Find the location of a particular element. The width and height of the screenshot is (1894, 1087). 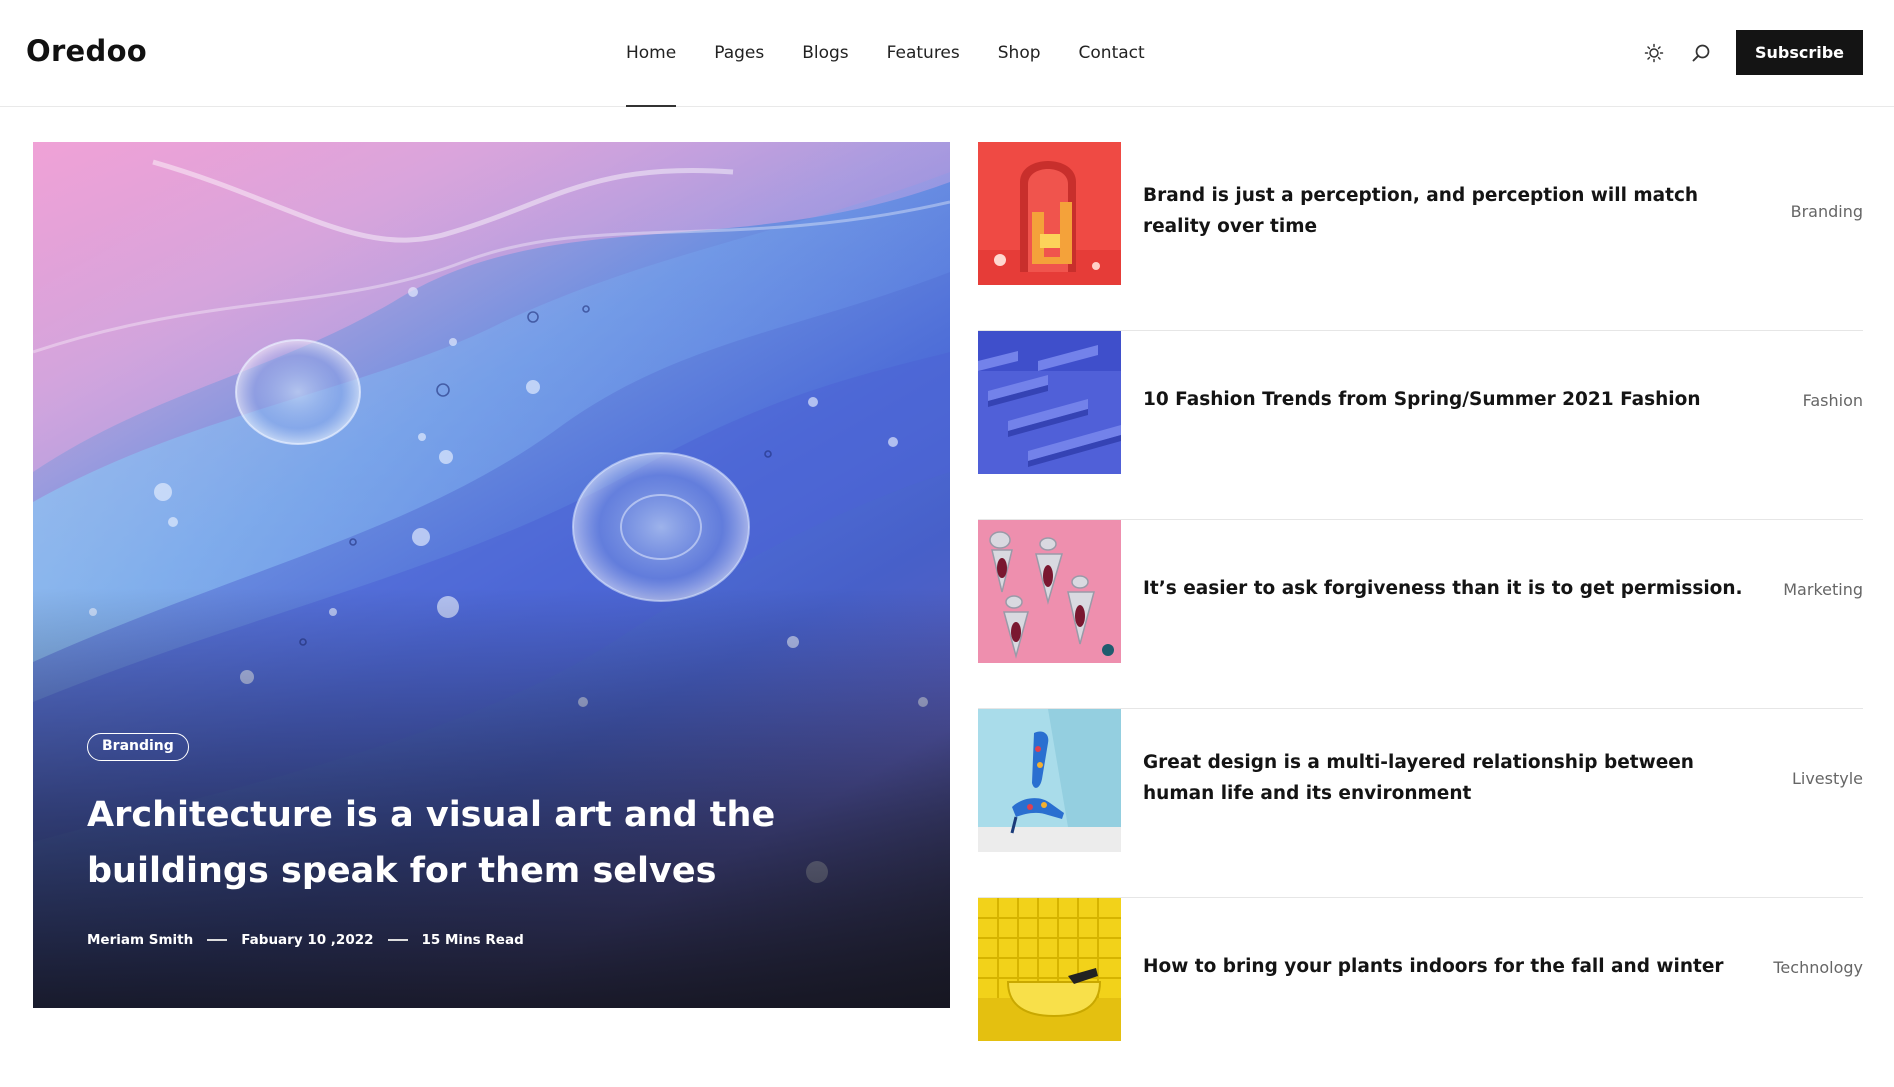

hero-author: Meriam Smith is located at coordinates (140, 940).